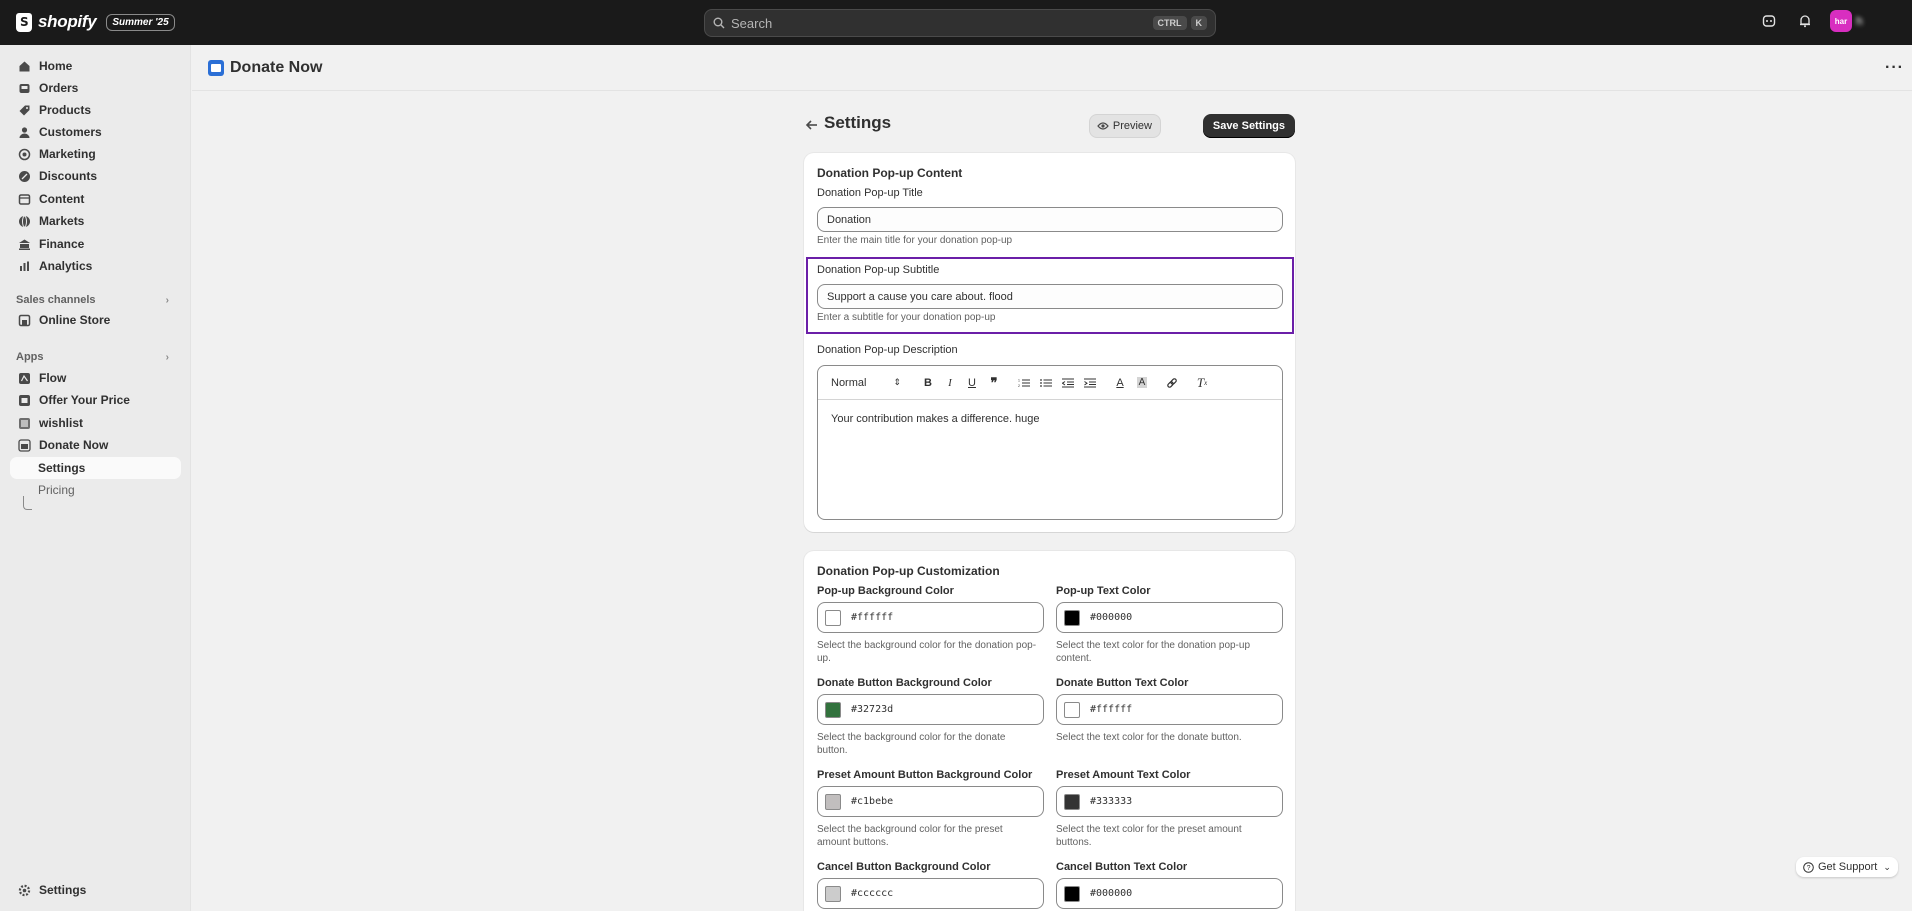 This screenshot has height=911, width=1912. Describe the element at coordinates (1019, 386) in the screenshot. I see `svg-text: 2` at that location.